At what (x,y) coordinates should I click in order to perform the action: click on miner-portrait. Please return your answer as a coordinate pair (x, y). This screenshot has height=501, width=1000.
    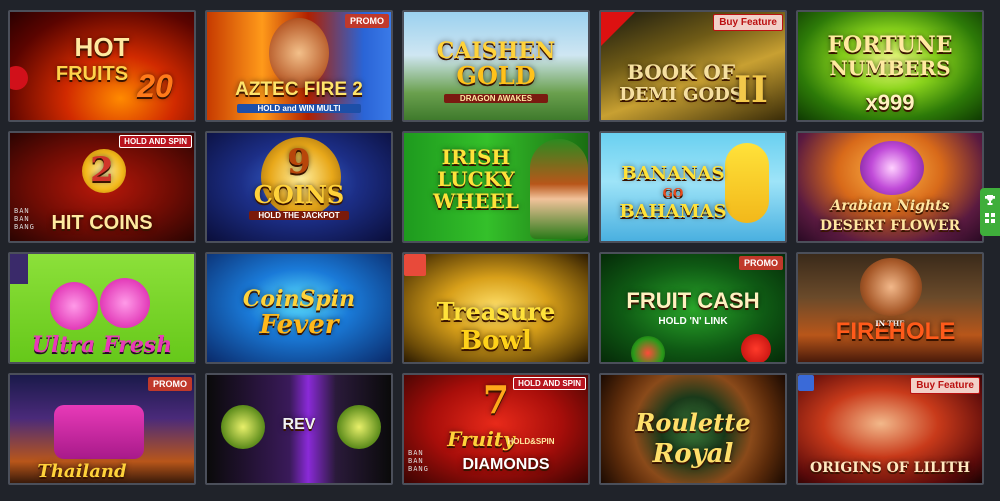
    Looking at the image, I should click on (891, 287).